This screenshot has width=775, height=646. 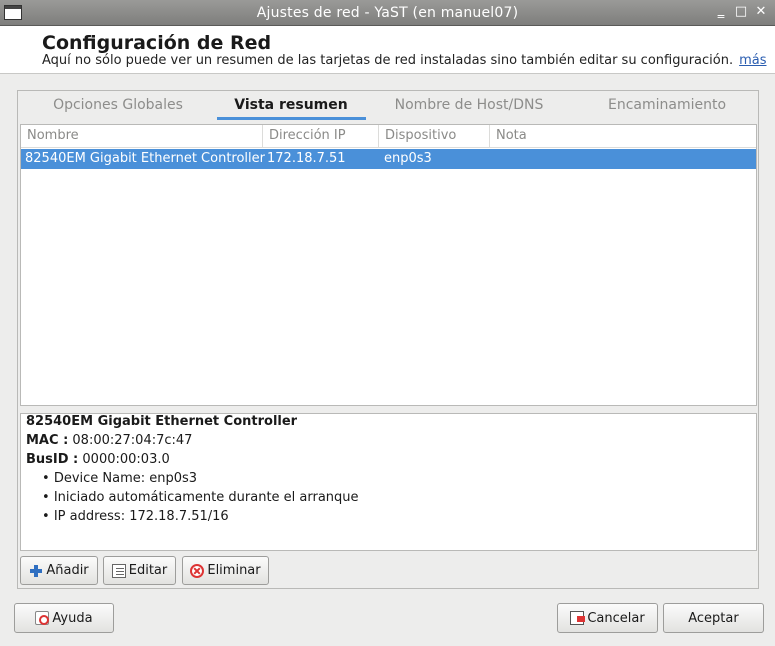 What do you see at coordinates (761, 12) in the screenshot?
I see `close-icon: ✕` at bounding box center [761, 12].